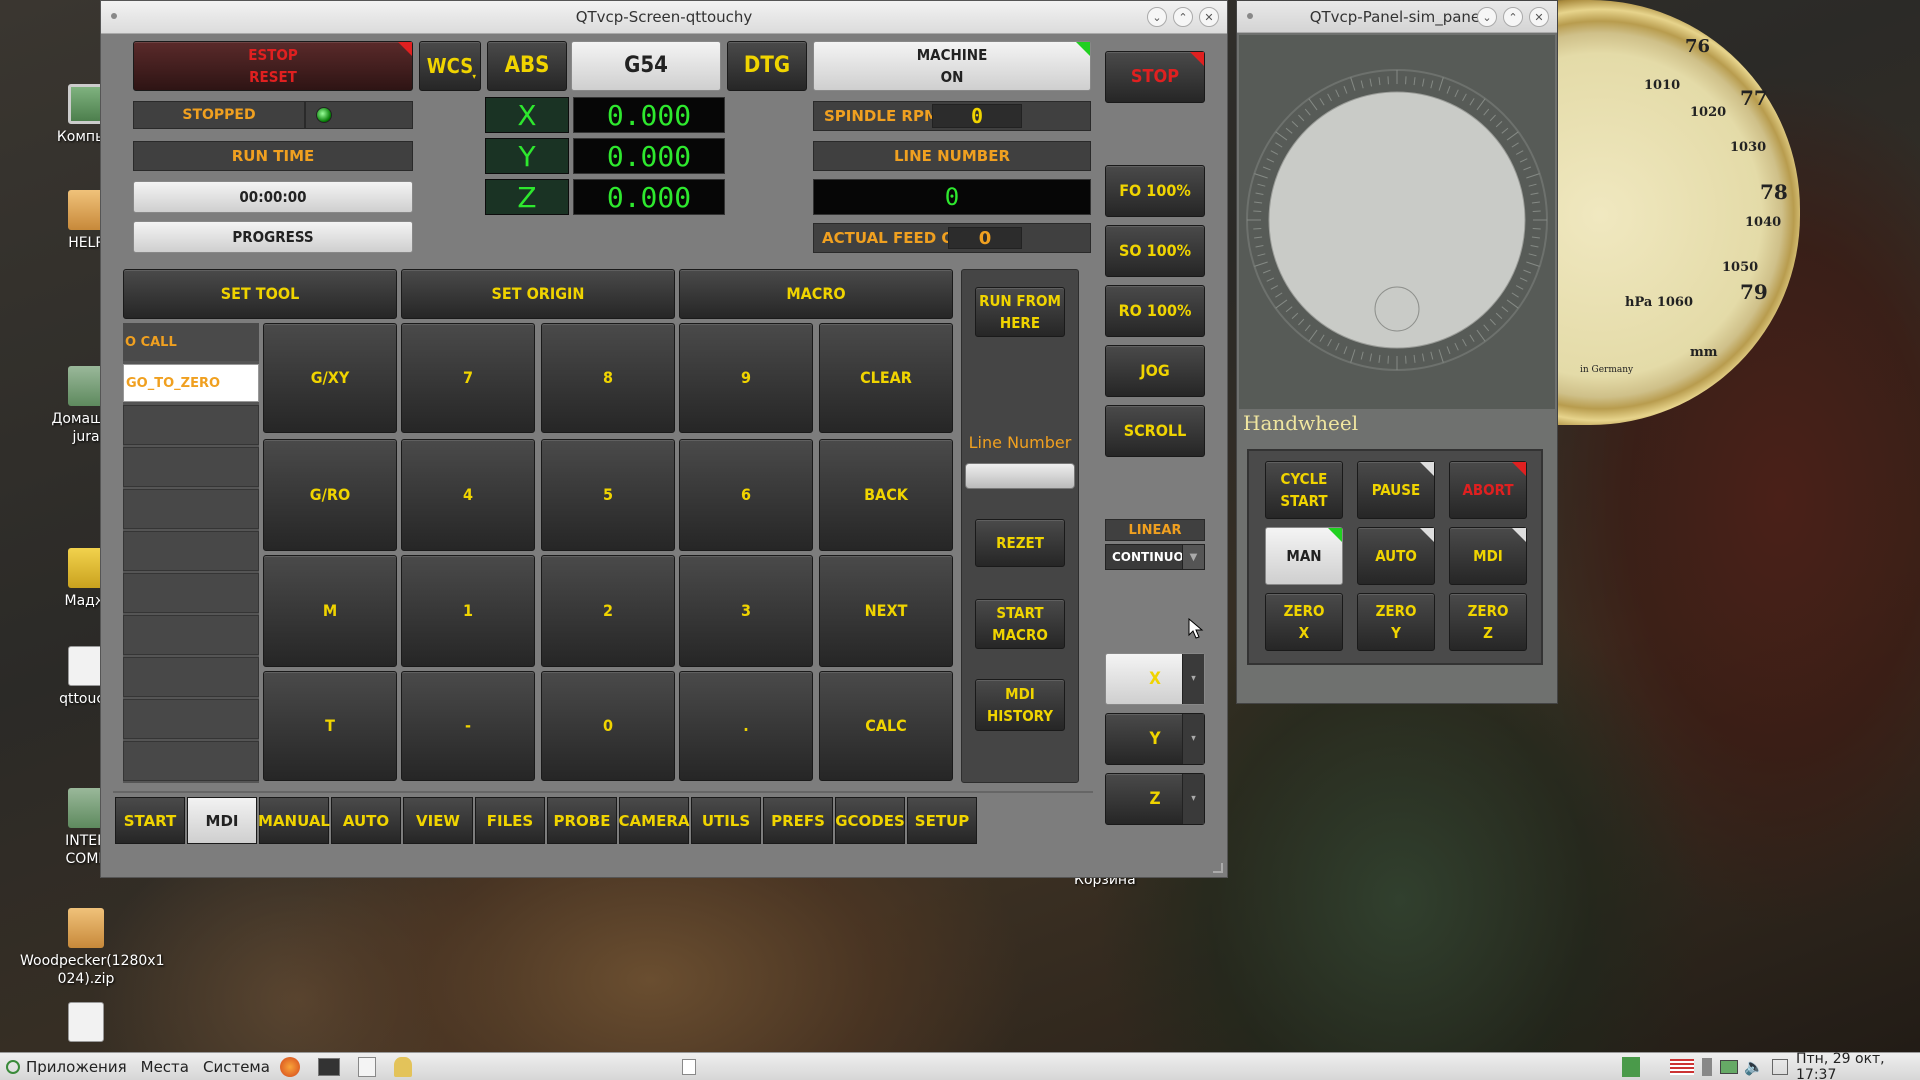  I want to click on cycle-start-button: CYCLE START, so click(1304, 490).